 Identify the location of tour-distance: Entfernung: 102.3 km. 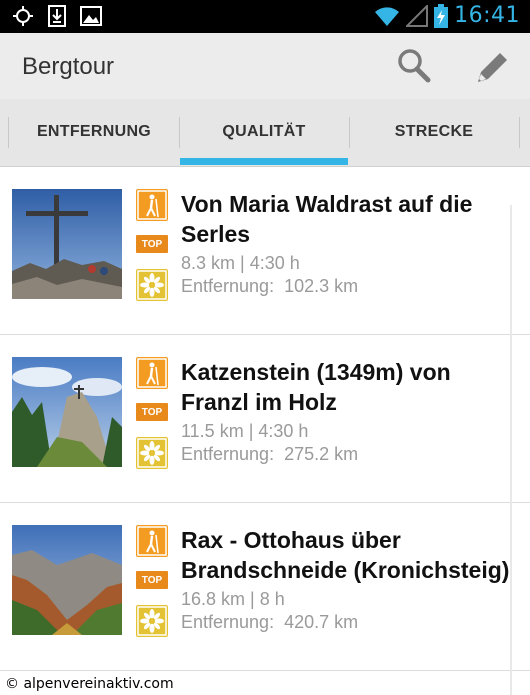
(270, 286).